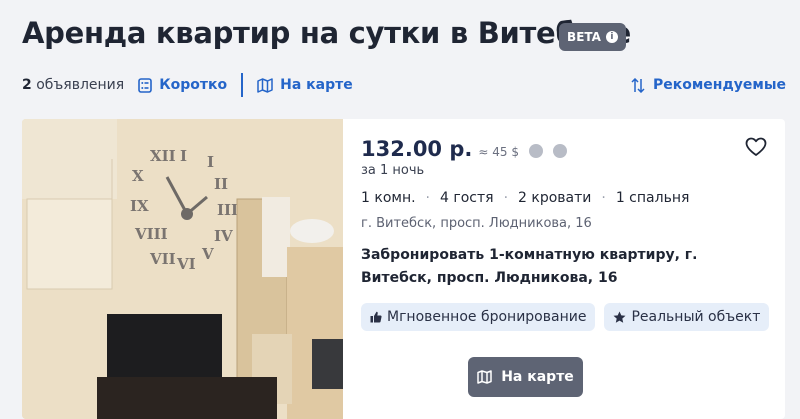  I want to click on listing-count-number: 2, so click(27, 85).